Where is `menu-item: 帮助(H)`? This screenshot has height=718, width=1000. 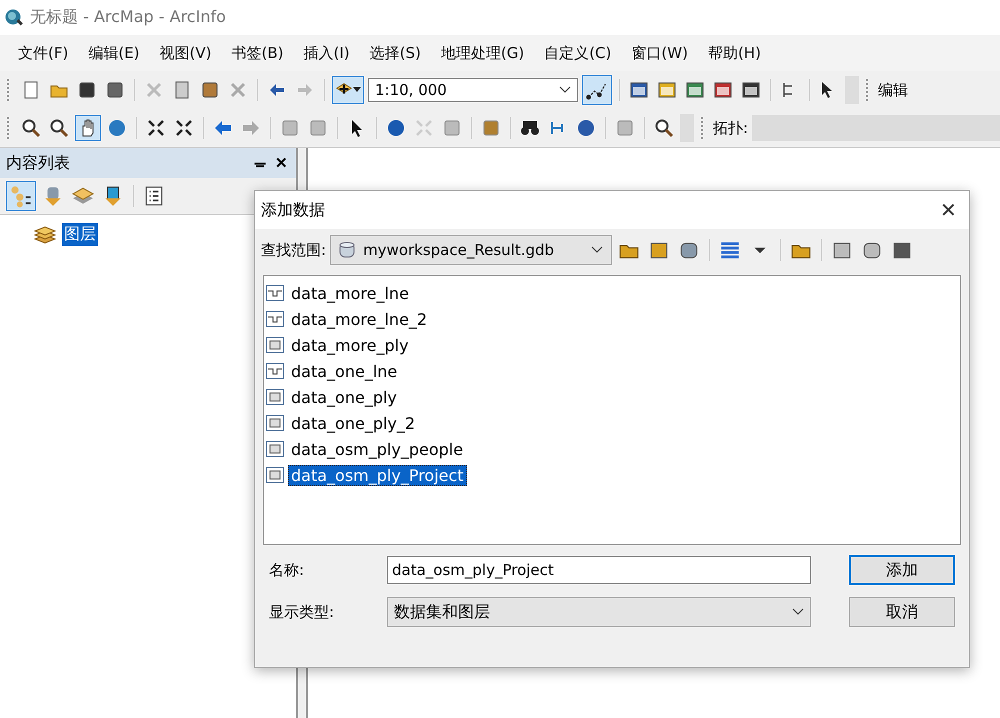
menu-item: 帮助(H) is located at coordinates (734, 53).